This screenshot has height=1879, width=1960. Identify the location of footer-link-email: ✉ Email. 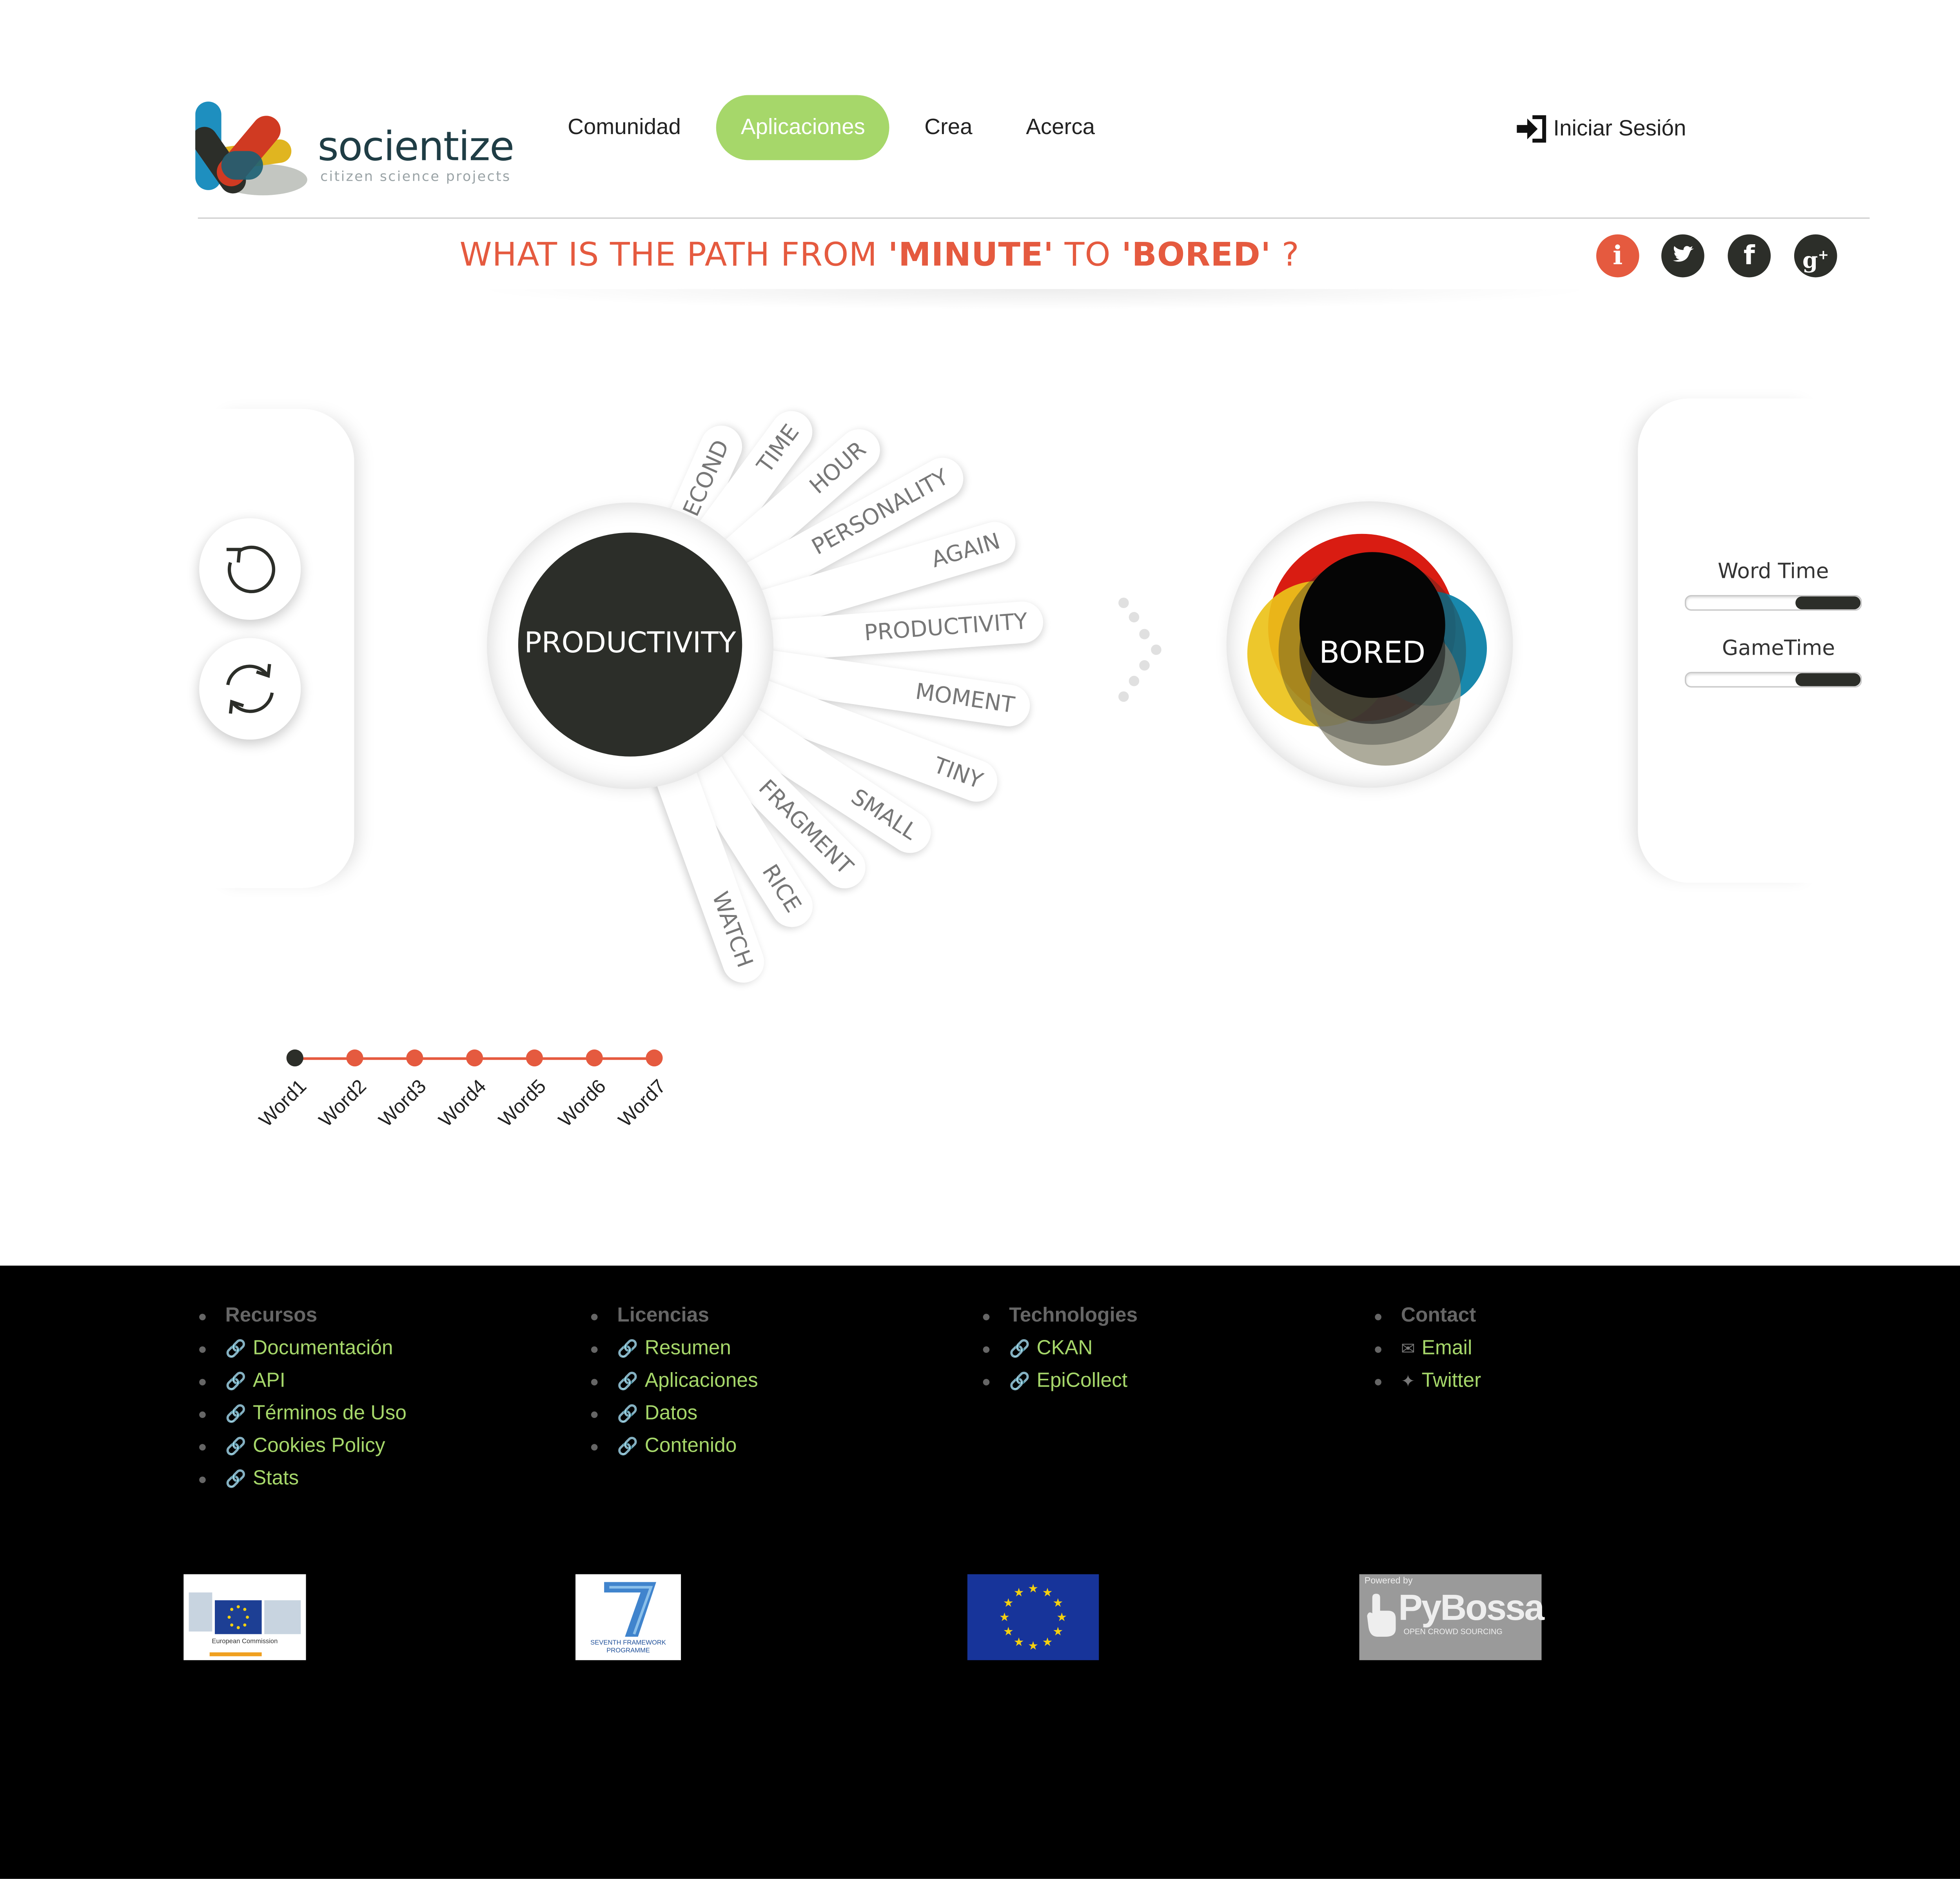
(1428, 1348).